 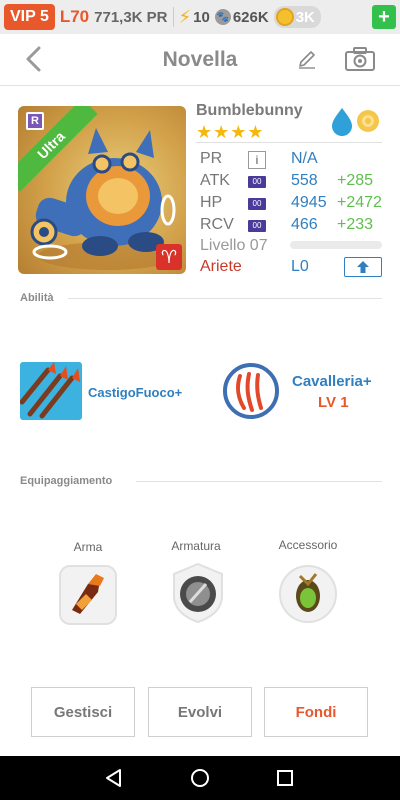 I want to click on equip-label-armor: Armatura, so click(x=196, y=546).